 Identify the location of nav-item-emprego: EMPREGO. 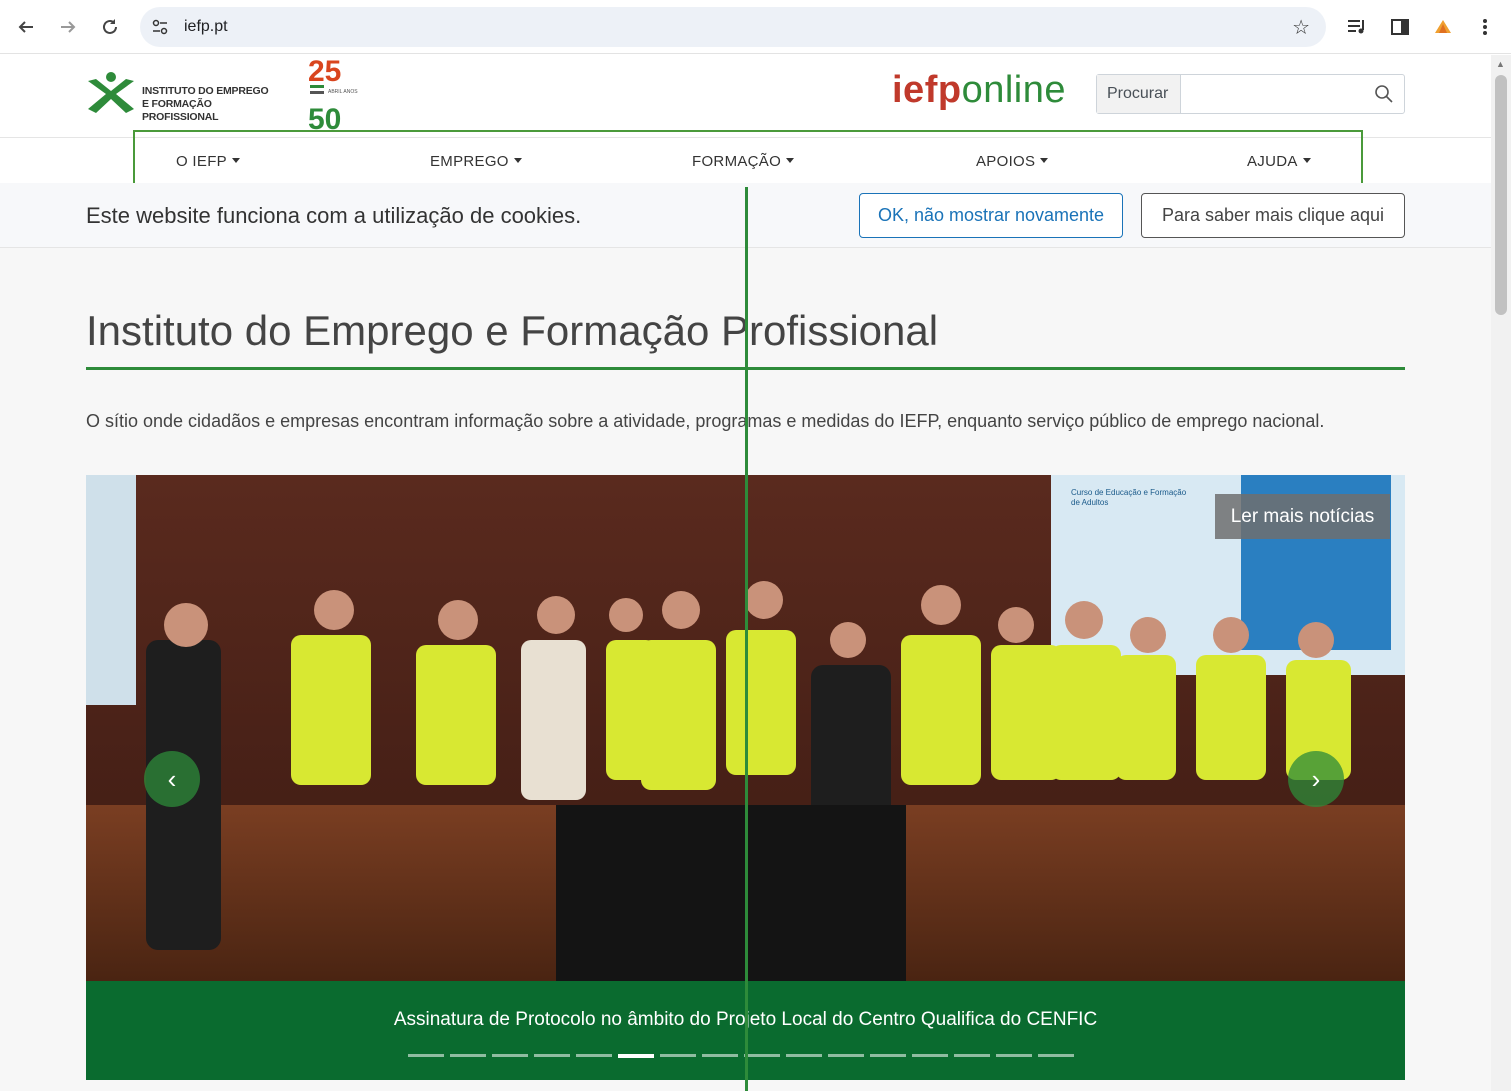
(476, 161).